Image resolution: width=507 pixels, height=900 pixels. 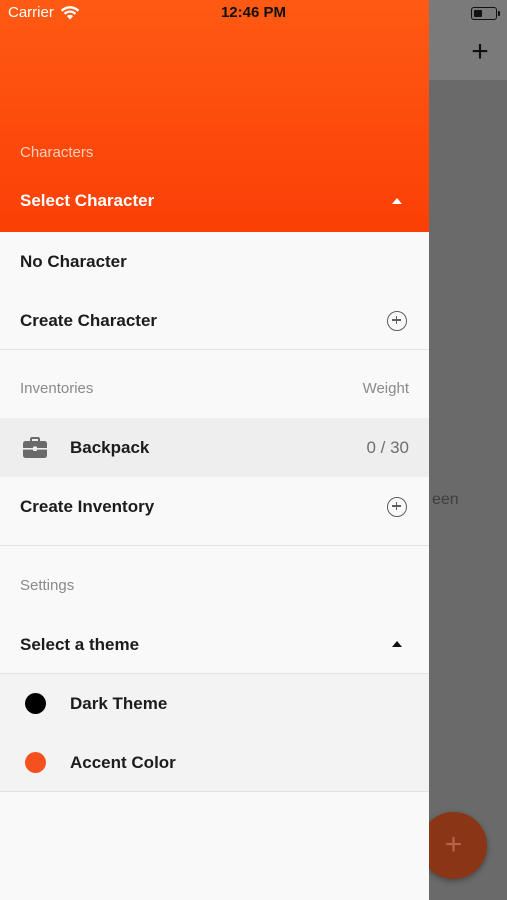 I want to click on briefcase-icon, so click(x=35, y=447).